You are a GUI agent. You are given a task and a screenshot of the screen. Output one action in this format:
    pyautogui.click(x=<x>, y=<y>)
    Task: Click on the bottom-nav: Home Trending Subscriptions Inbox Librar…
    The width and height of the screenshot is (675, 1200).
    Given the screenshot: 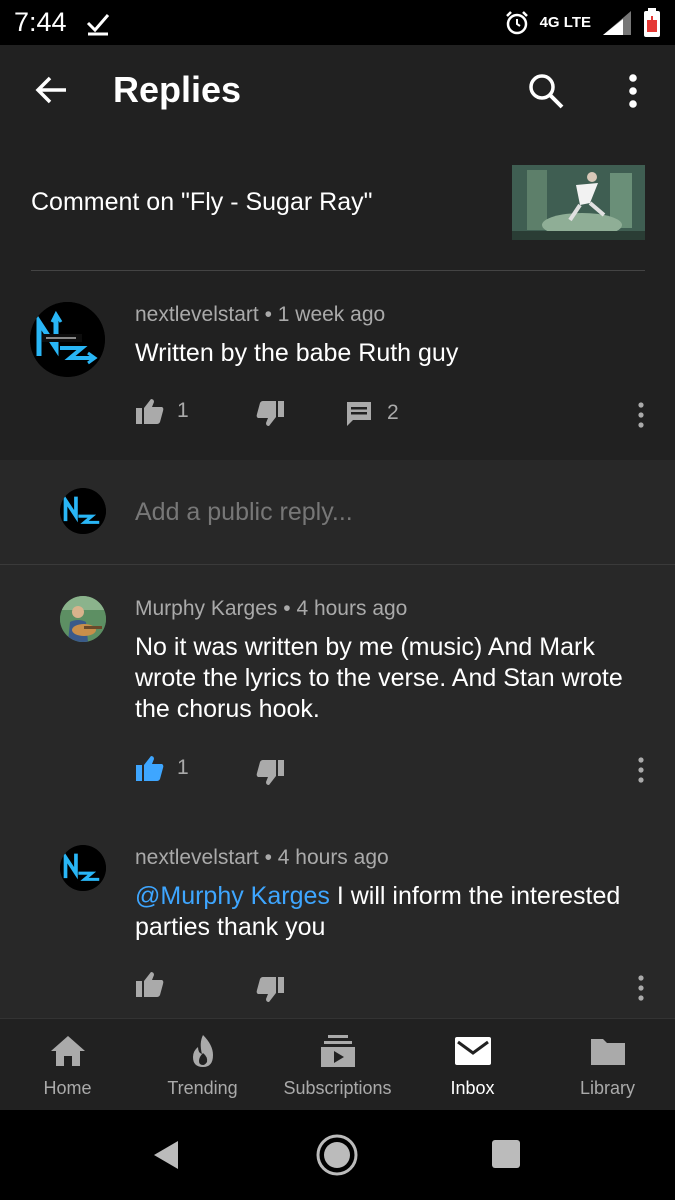 What is the action you would take?
    pyautogui.click(x=337, y=1064)
    